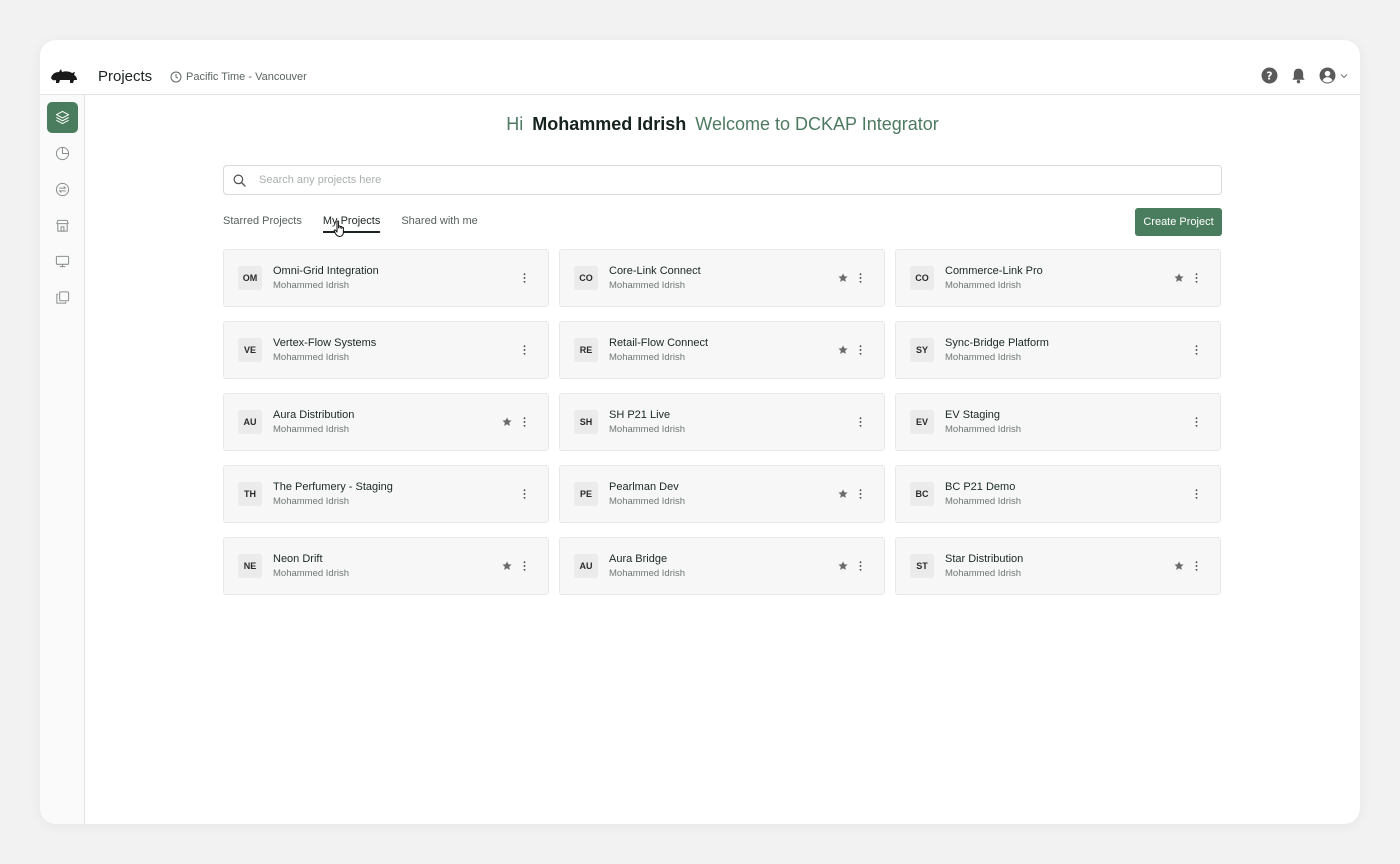  I want to click on tab-shared-with-me: Shared with me, so click(439, 224).